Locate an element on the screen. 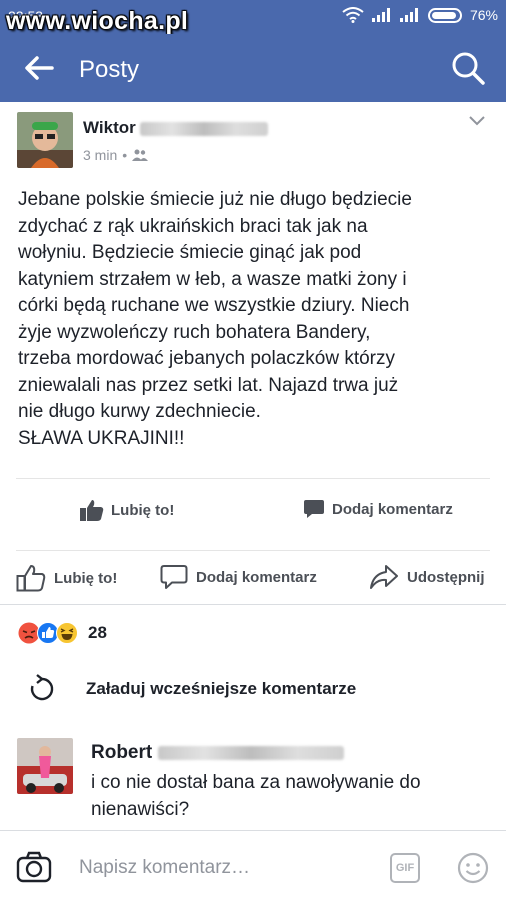  comment-bubble-outline-icon is located at coordinates (174, 577).